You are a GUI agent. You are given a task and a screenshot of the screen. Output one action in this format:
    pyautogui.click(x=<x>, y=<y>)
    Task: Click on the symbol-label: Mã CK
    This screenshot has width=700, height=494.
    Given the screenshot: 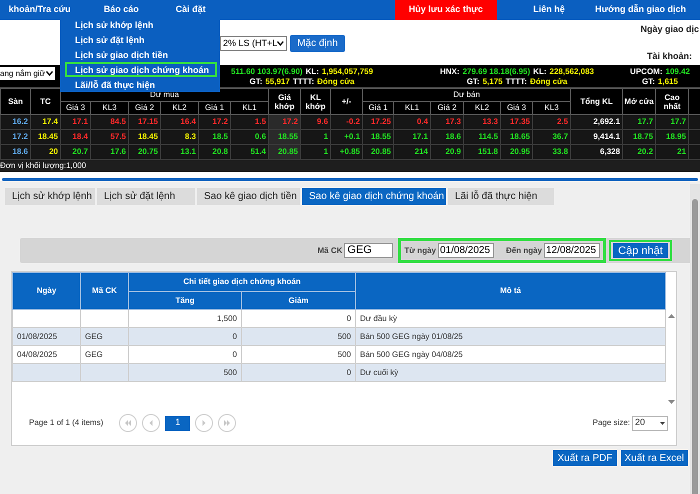 What is the action you would take?
    pyautogui.click(x=330, y=250)
    